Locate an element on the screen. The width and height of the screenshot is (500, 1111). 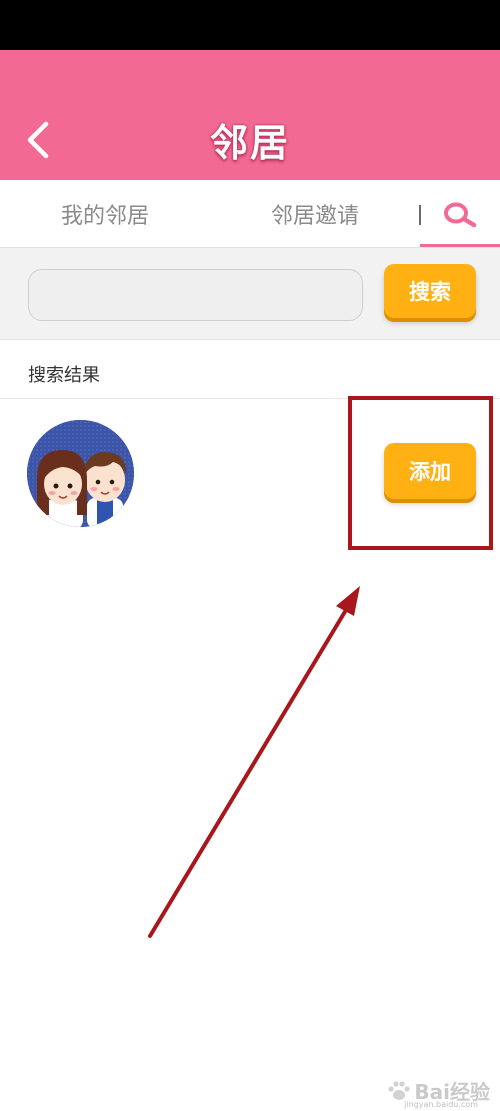
paw-icon is located at coordinates (399, 1090).